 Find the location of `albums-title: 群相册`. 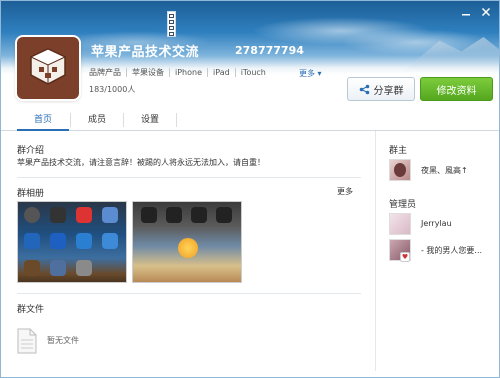

albums-title: 群相册 is located at coordinates (31, 194).